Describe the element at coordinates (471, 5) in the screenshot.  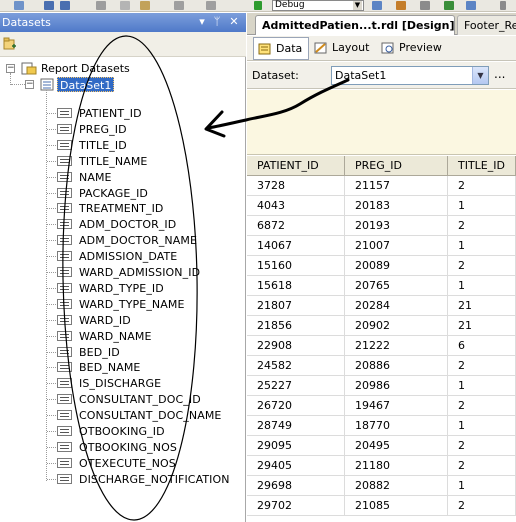
I see `window-icon` at that location.